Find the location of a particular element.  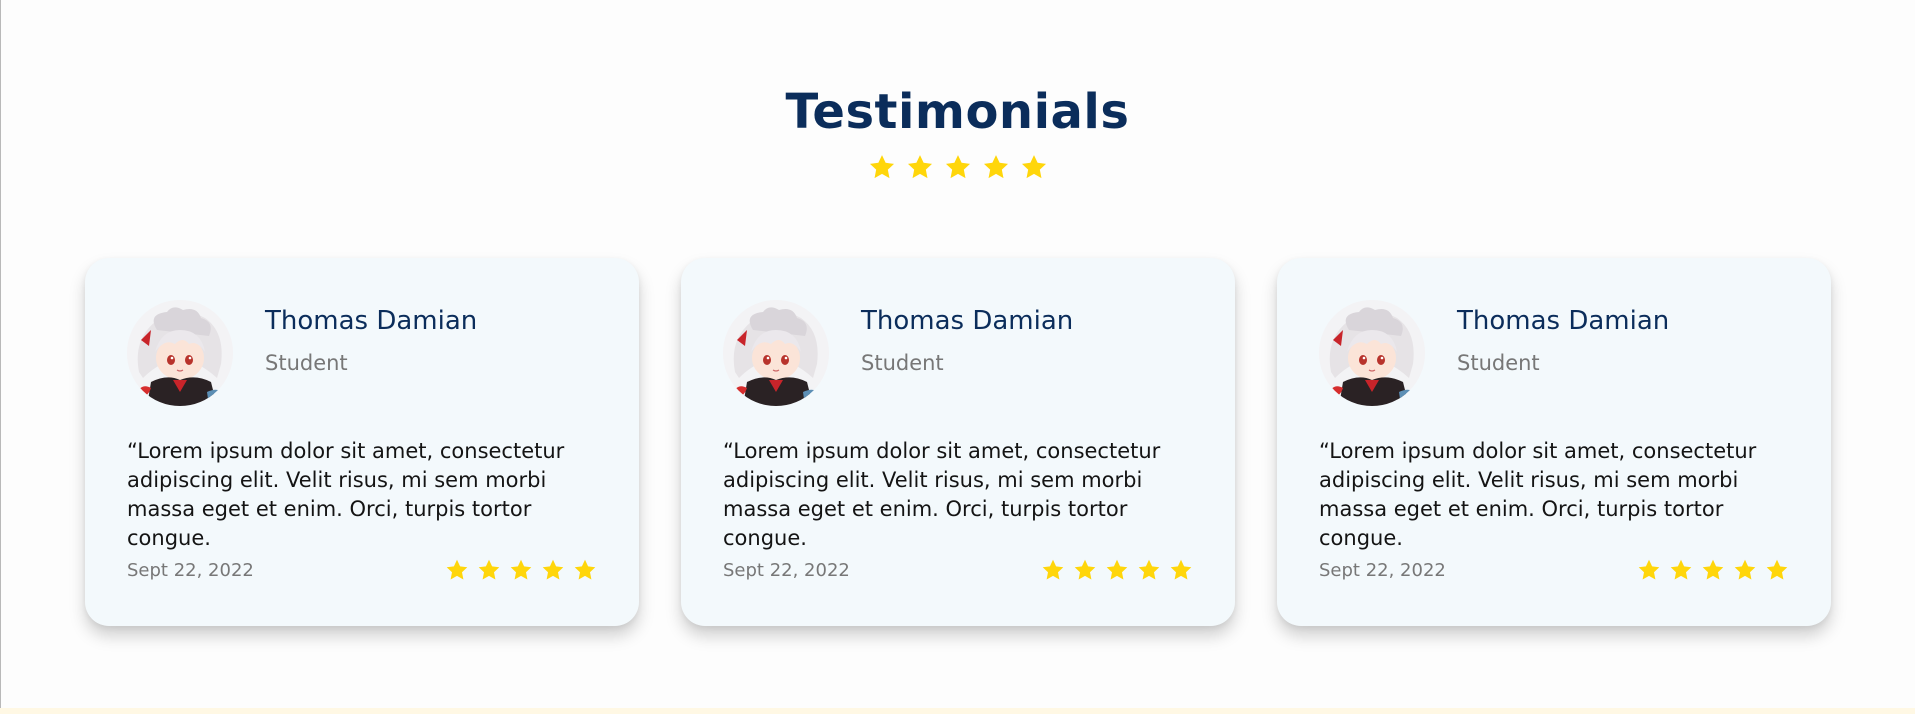

section-rating is located at coordinates (957, 167).